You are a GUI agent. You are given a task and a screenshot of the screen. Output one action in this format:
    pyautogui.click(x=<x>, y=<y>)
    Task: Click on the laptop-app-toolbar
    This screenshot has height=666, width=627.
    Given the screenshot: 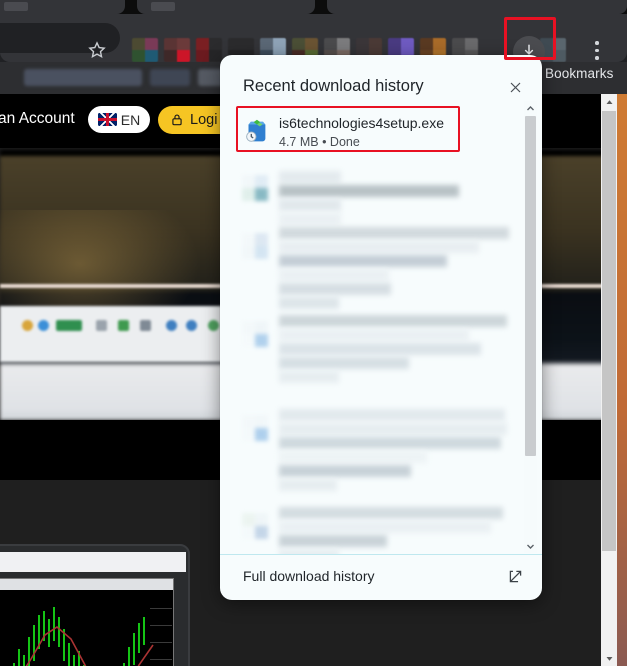 What is the action you would take?
    pyautogui.click(x=93, y=562)
    